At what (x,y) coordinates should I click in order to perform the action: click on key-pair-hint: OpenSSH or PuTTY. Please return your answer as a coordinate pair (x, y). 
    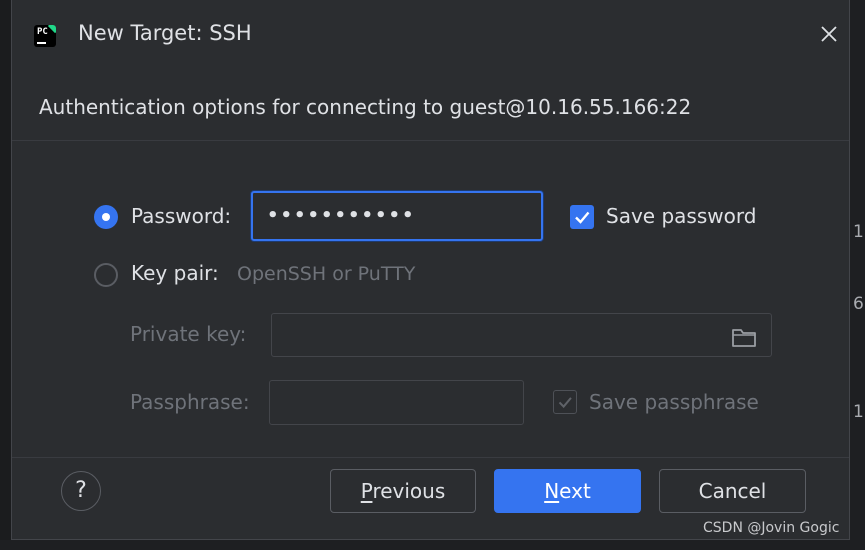
    Looking at the image, I should click on (326, 274).